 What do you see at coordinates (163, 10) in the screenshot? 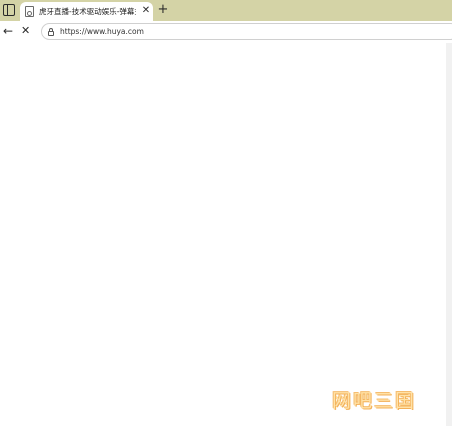
I see `plus-icon: +` at bounding box center [163, 10].